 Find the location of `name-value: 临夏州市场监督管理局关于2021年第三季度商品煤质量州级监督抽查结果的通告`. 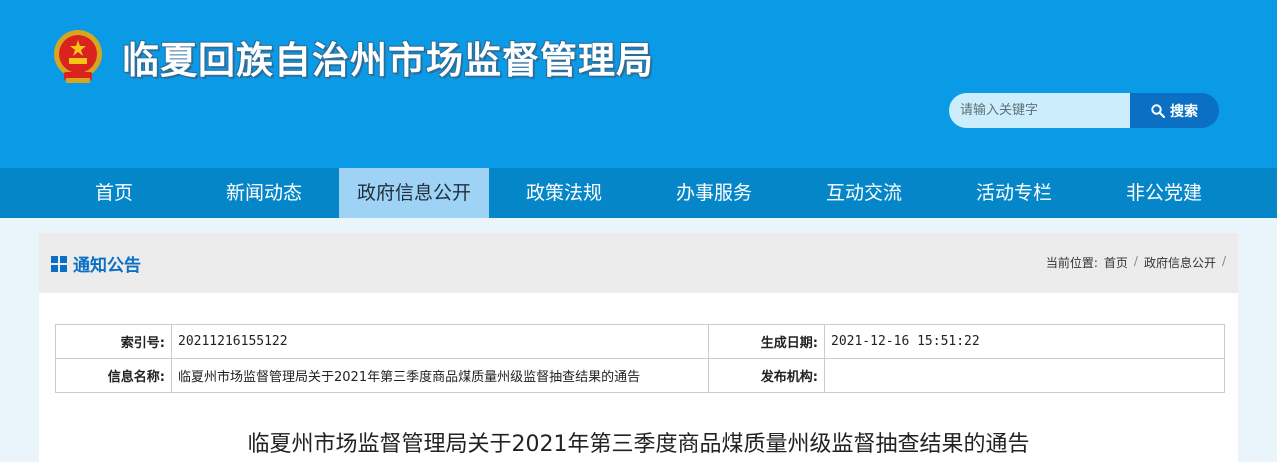

name-value: 临夏州市场监督管理局关于2021年第三季度商品煤质量州级监督抽查结果的通告 is located at coordinates (440, 375).